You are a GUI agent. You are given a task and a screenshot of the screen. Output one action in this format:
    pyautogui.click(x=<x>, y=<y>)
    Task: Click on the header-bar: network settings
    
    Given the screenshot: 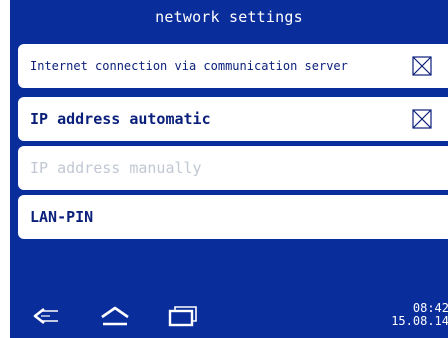 What is the action you would take?
    pyautogui.click(x=229, y=16)
    